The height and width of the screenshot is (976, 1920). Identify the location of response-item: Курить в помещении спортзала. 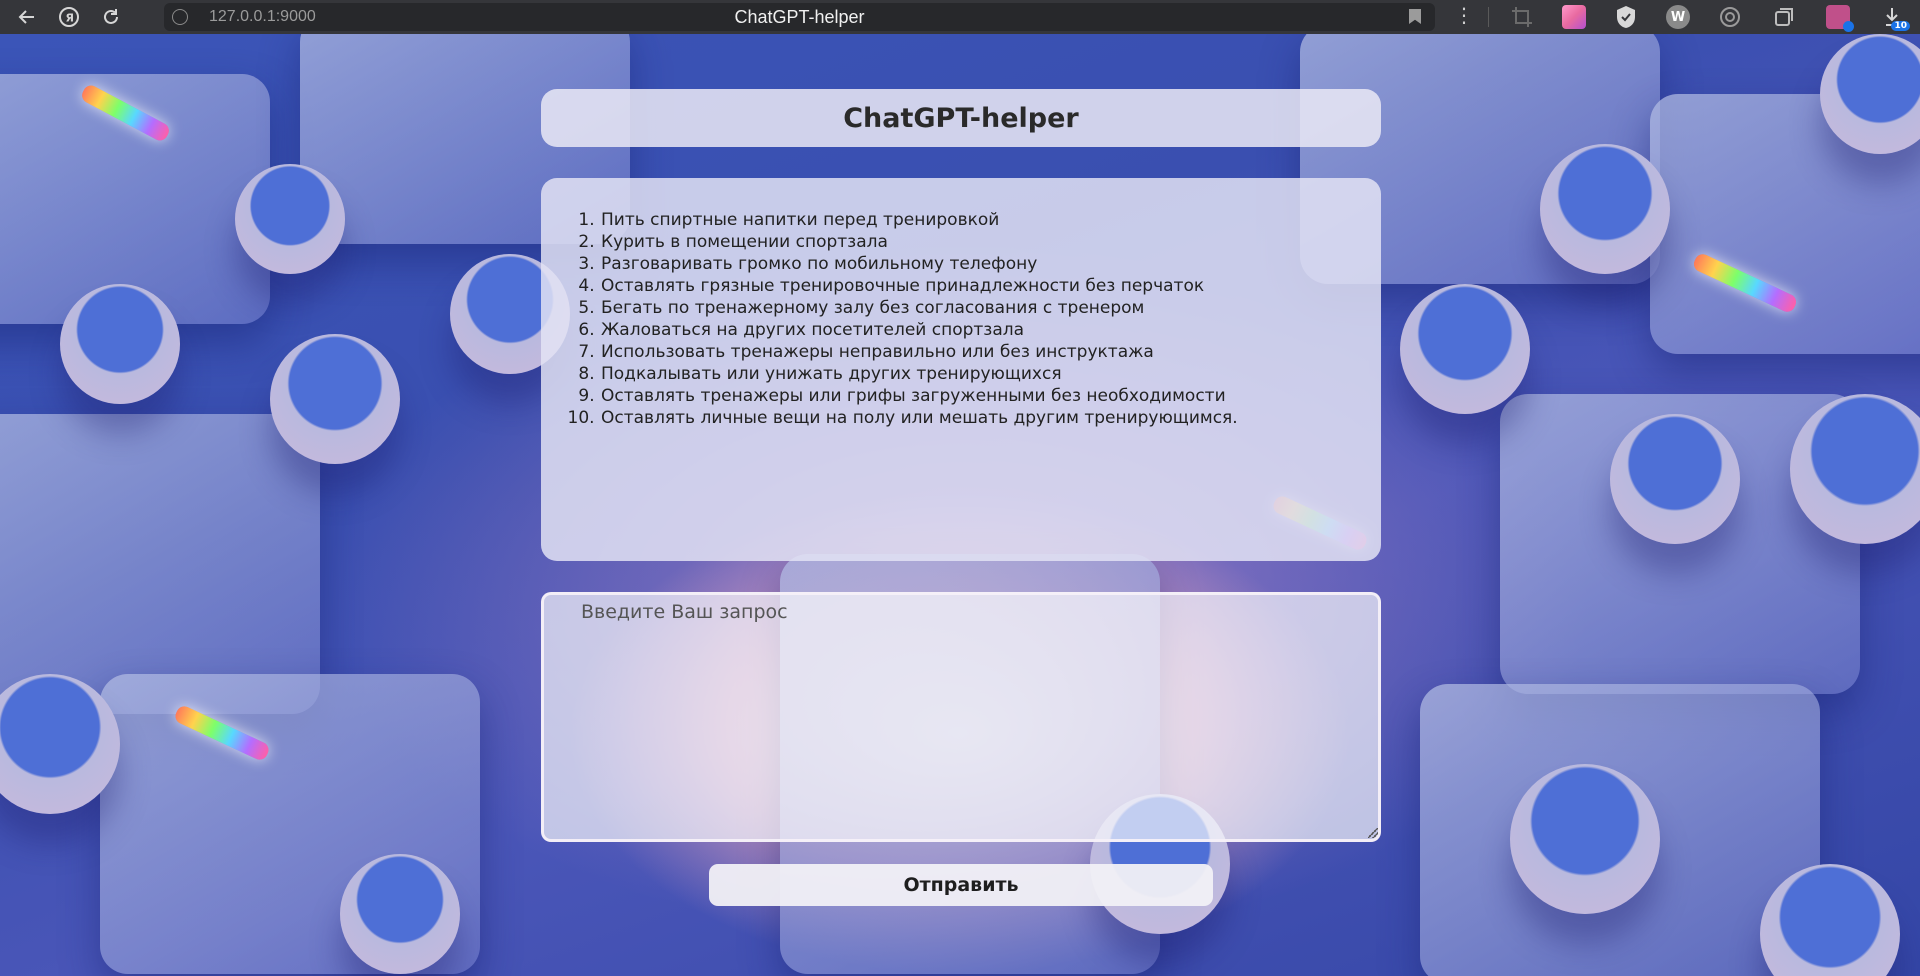
(990, 242).